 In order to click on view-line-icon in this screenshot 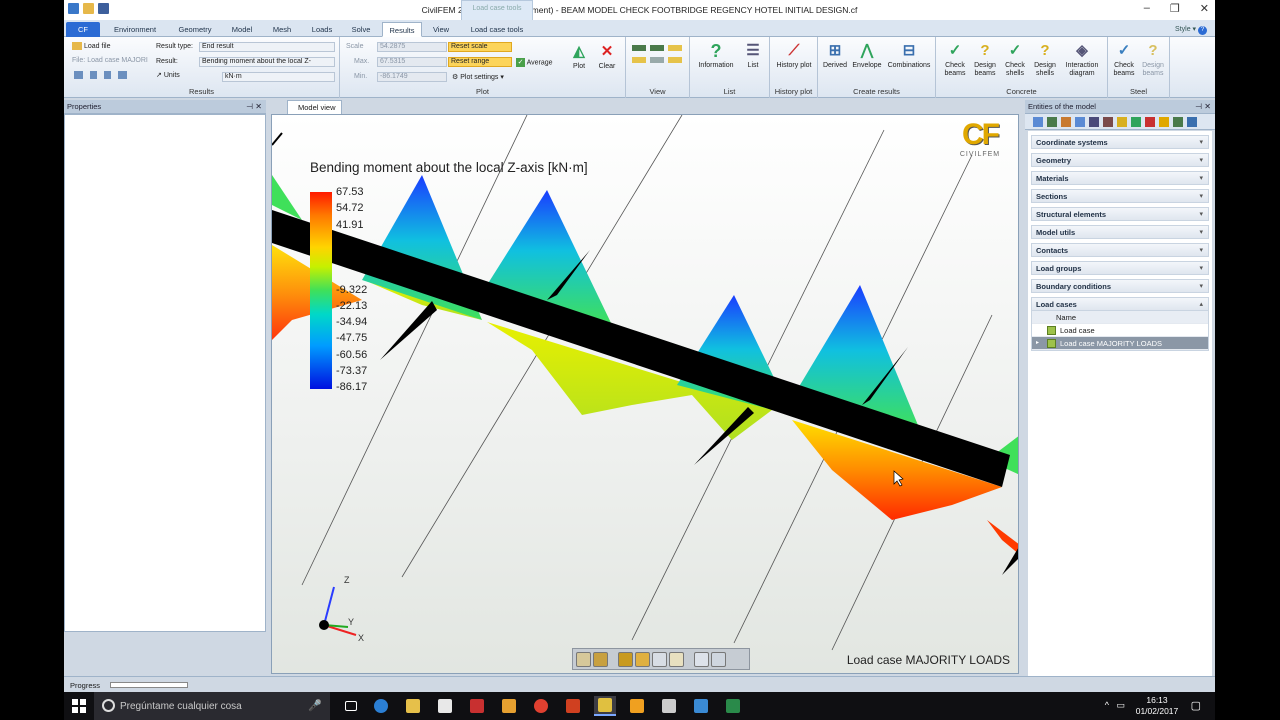, I will do `click(657, 48)`.